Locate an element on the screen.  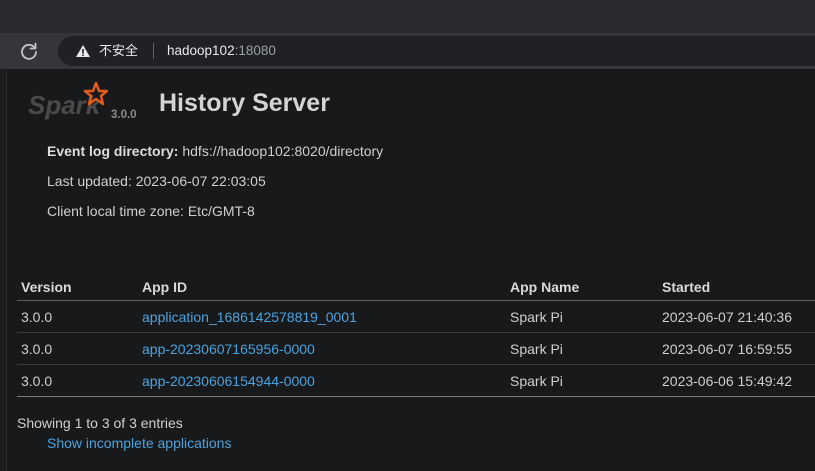
url-text: hadoop102:18080 is located at coordinates (221, 51).